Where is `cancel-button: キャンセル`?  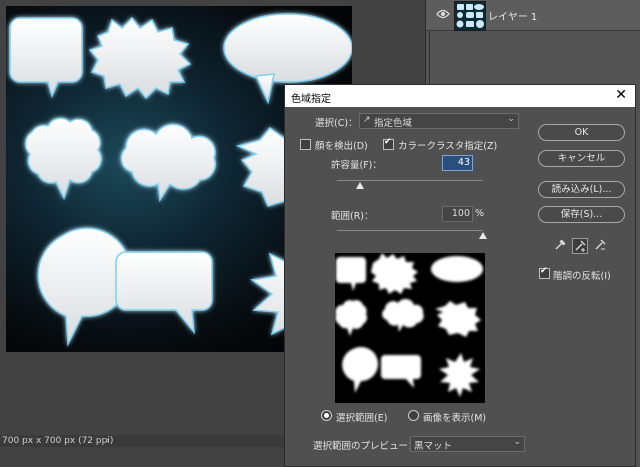 cancel-button: キャンセル is located at coordinates (581, 158).